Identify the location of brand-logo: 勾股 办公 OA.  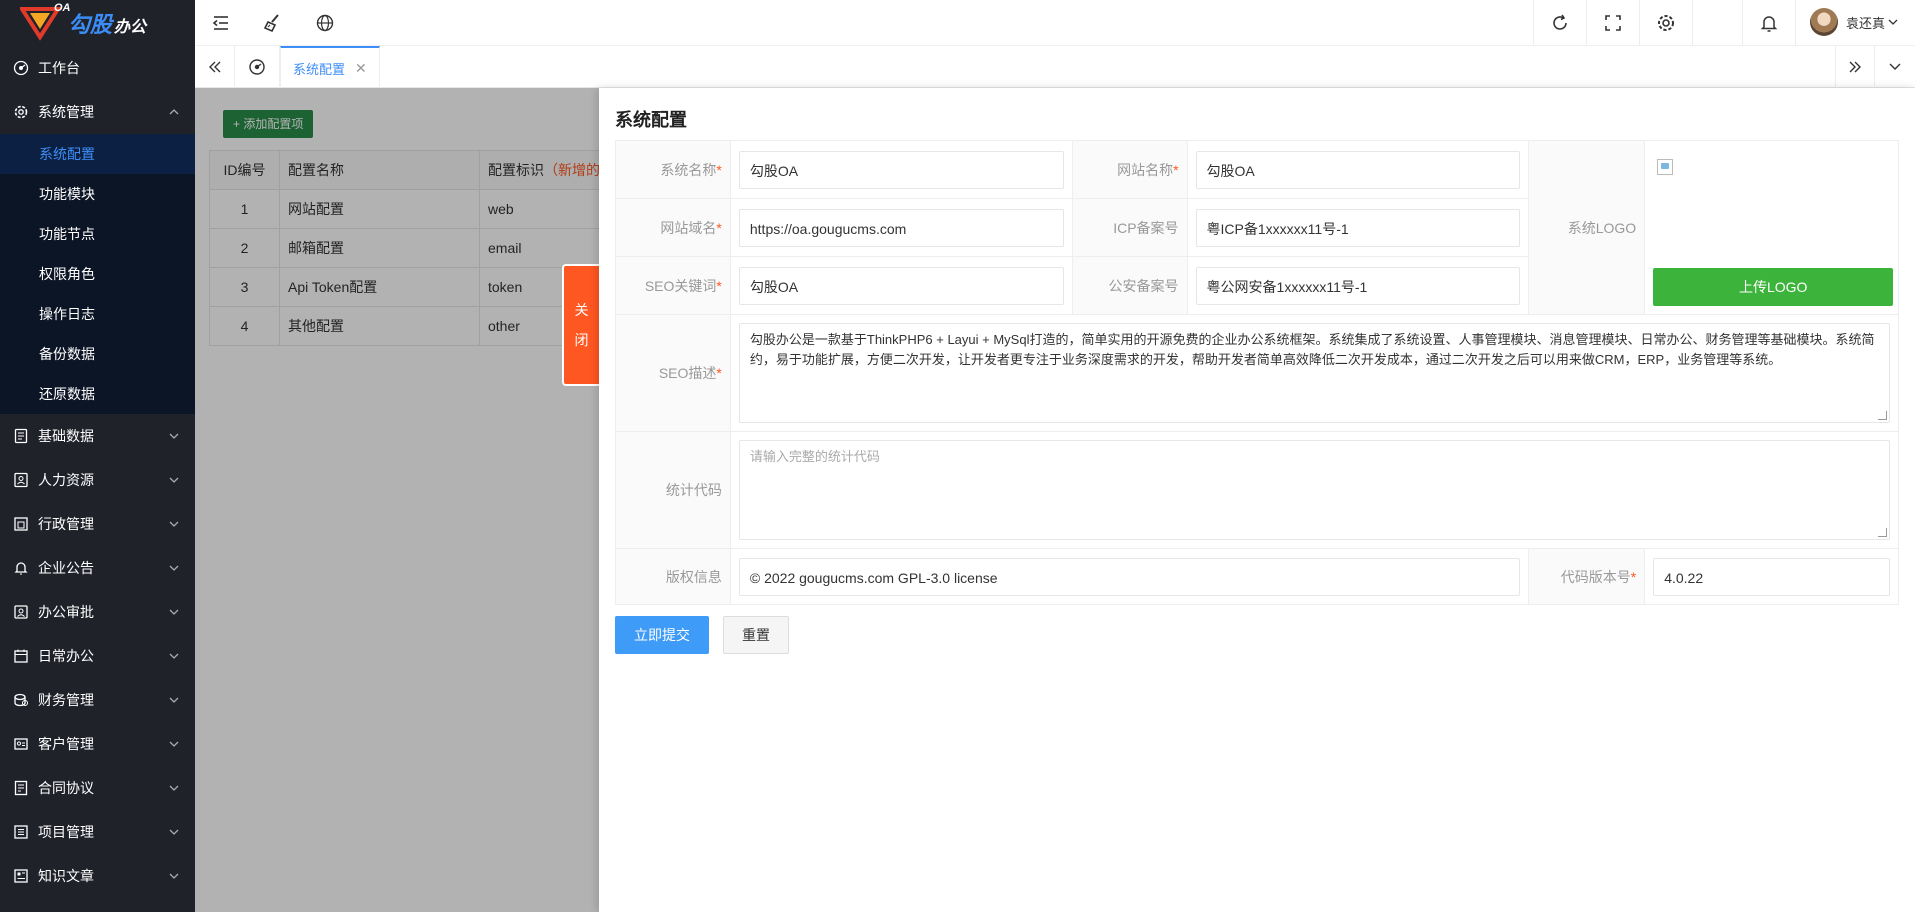
(97, 23).